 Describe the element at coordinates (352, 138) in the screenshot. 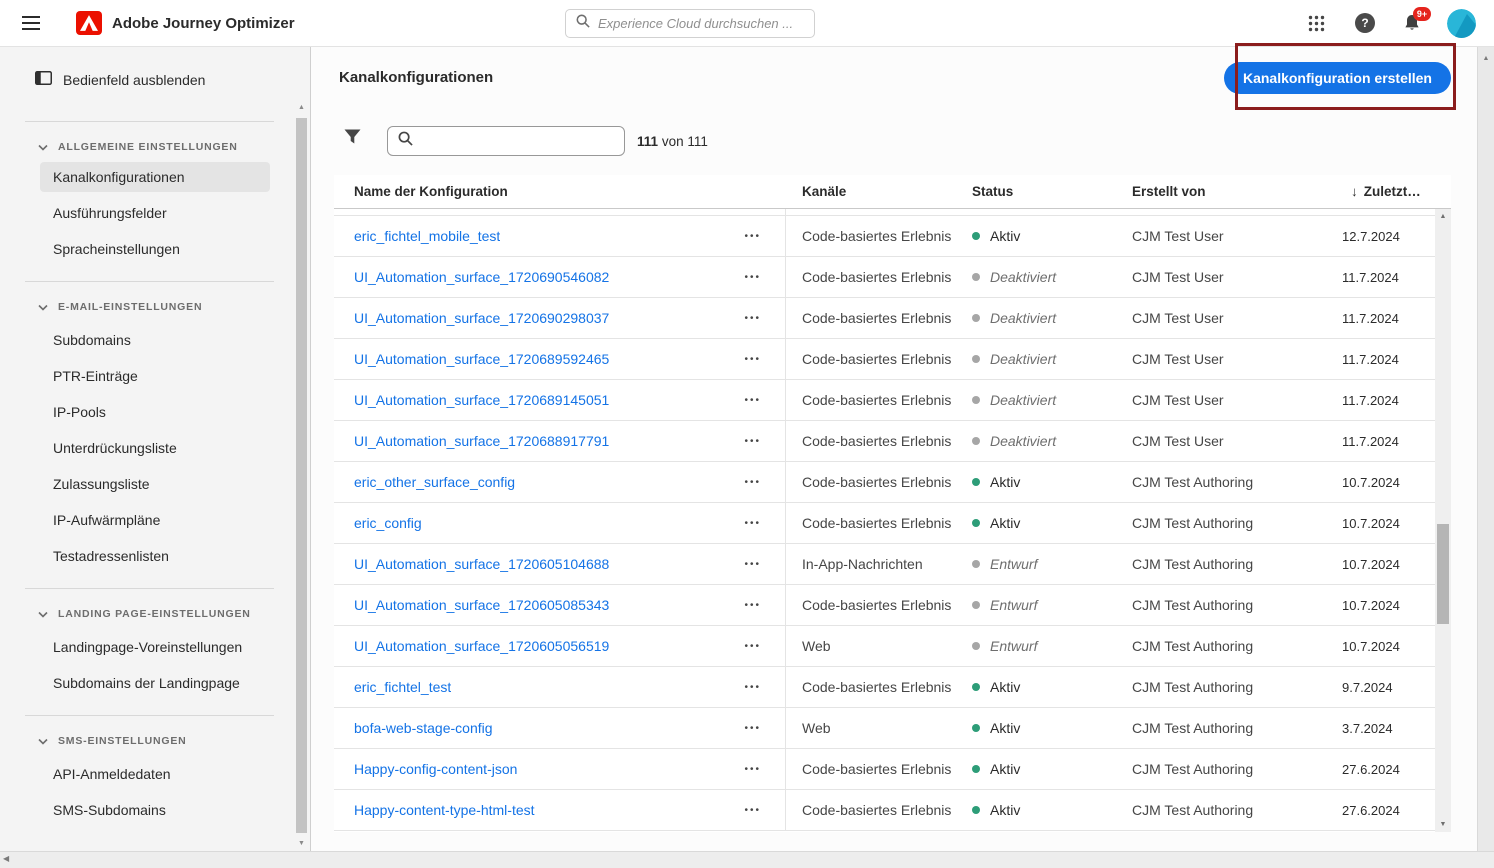

I see `filter-icon` at that location.